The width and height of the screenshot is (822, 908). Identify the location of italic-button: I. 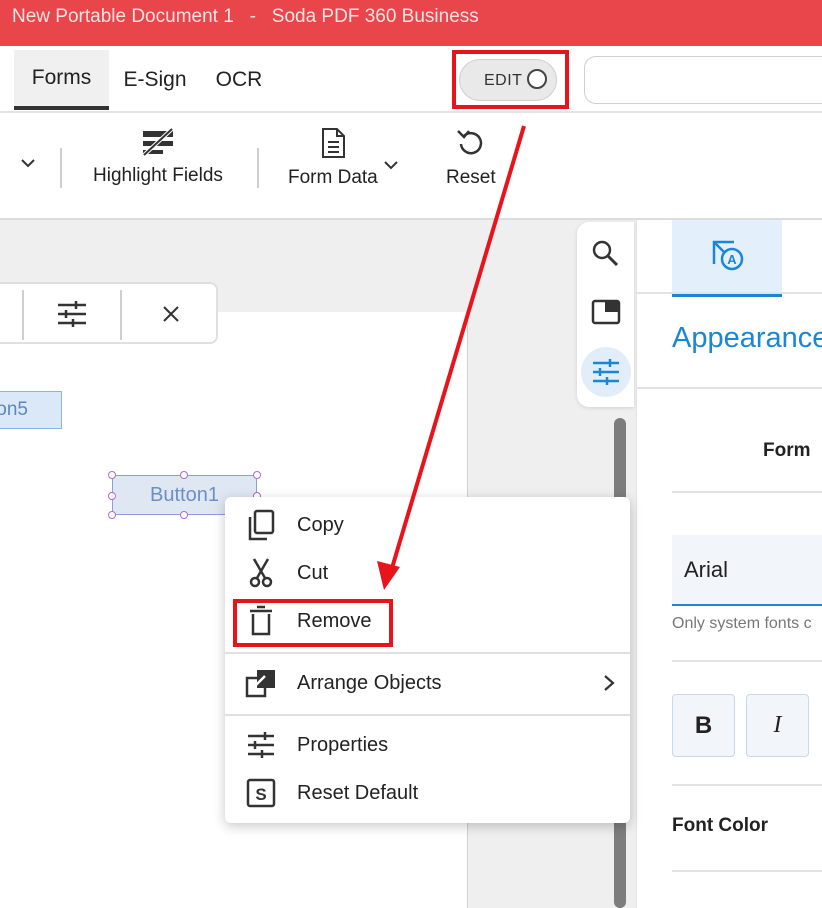
(777, 725).